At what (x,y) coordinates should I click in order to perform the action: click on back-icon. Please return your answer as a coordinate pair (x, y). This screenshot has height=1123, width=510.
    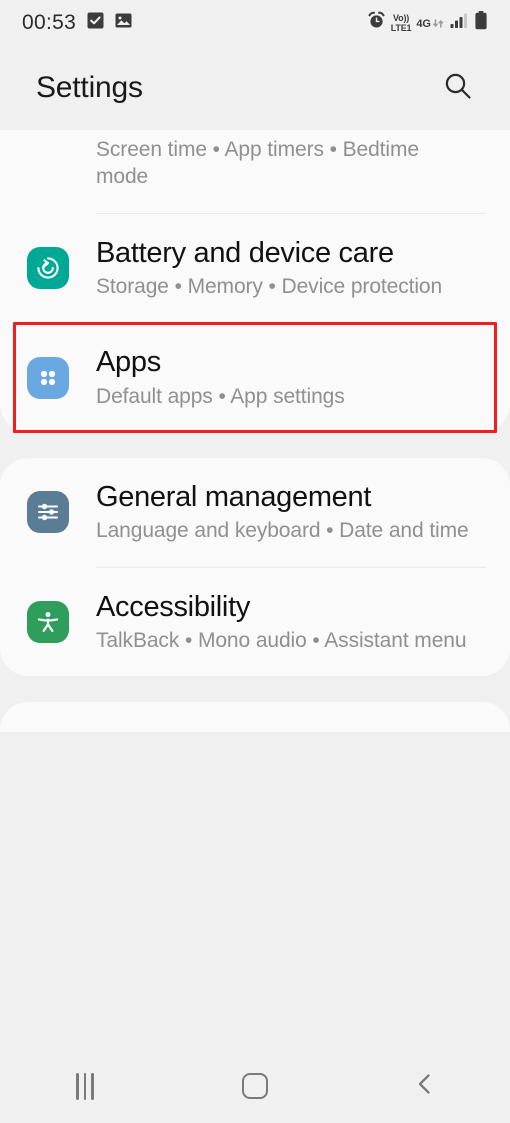
    Looking at the image, I should click on (425, 1086).